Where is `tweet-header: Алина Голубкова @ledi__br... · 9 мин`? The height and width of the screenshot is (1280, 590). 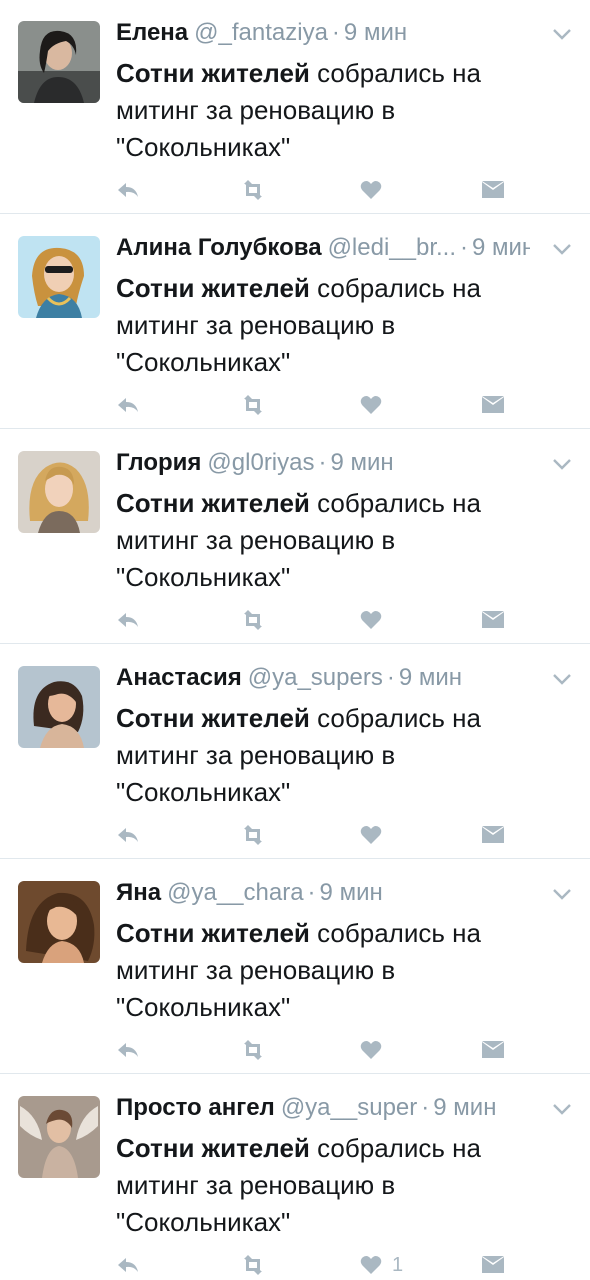
tweet-header: Алина Голубкова @ledi__br... · 9 мин is located at coordinates (323, 248).